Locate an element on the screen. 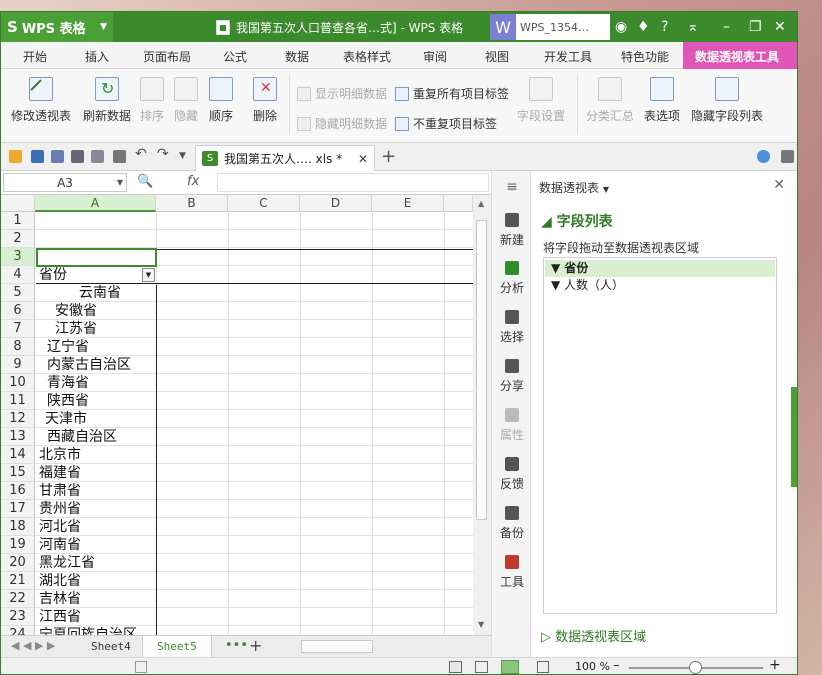 This screenshot has width=822, height=675. active-cell is located at coordinates (96, 257).